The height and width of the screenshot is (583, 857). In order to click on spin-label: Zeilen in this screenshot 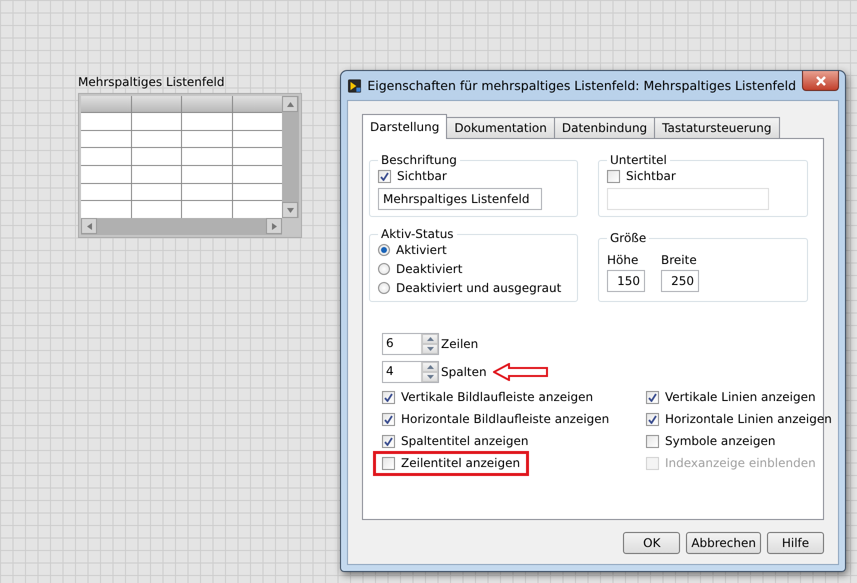, I will do `click(459, 344)`.